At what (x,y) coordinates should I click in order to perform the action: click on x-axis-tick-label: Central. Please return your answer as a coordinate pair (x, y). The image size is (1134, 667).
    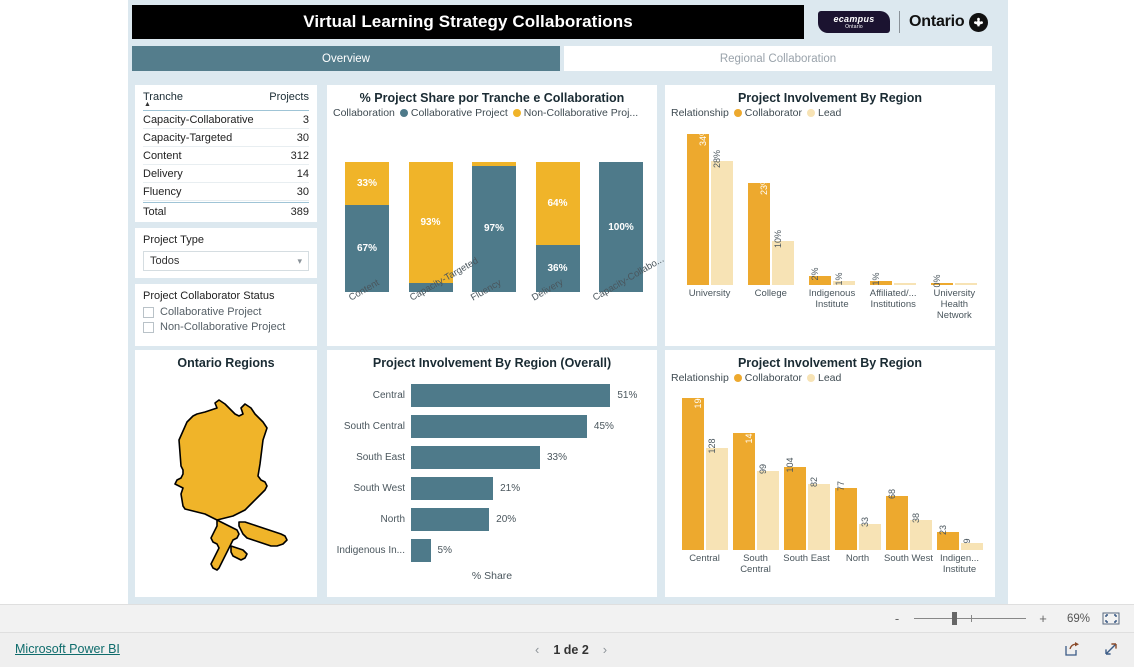
    Looking at the image, I should click on (704, 558).